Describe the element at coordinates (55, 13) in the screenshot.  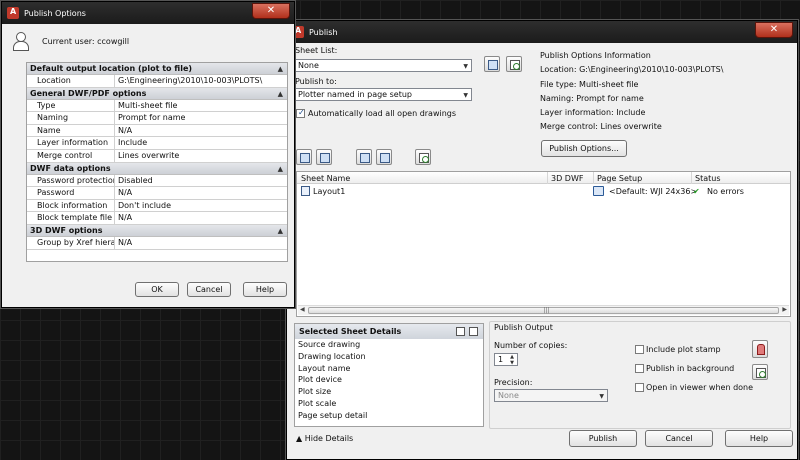
I see `options-title: Publish Options` at that location.